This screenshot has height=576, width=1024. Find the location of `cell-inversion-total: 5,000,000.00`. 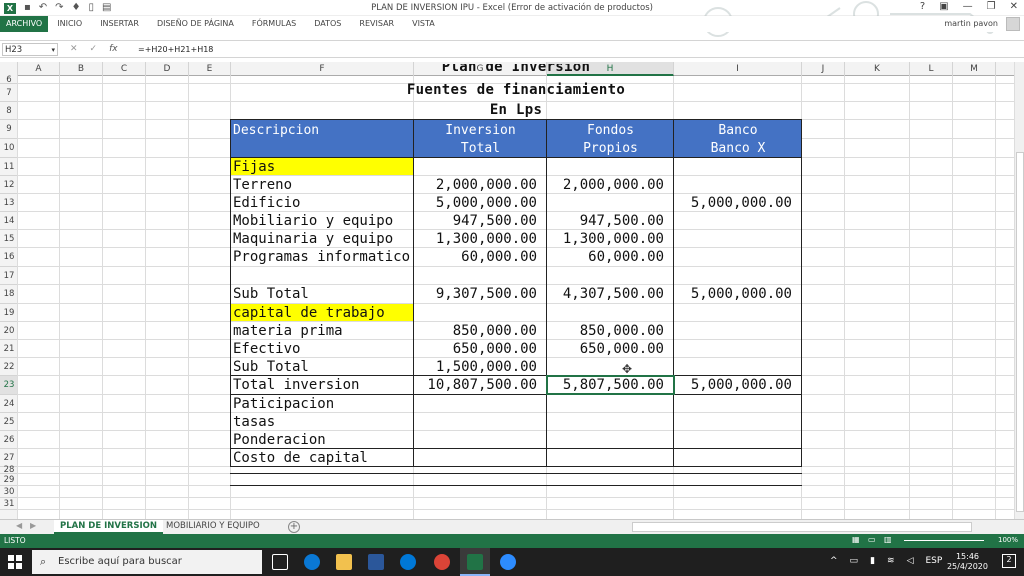

cell-inversion-total: 5,000,000.00 is located at coordinates (475, 203).